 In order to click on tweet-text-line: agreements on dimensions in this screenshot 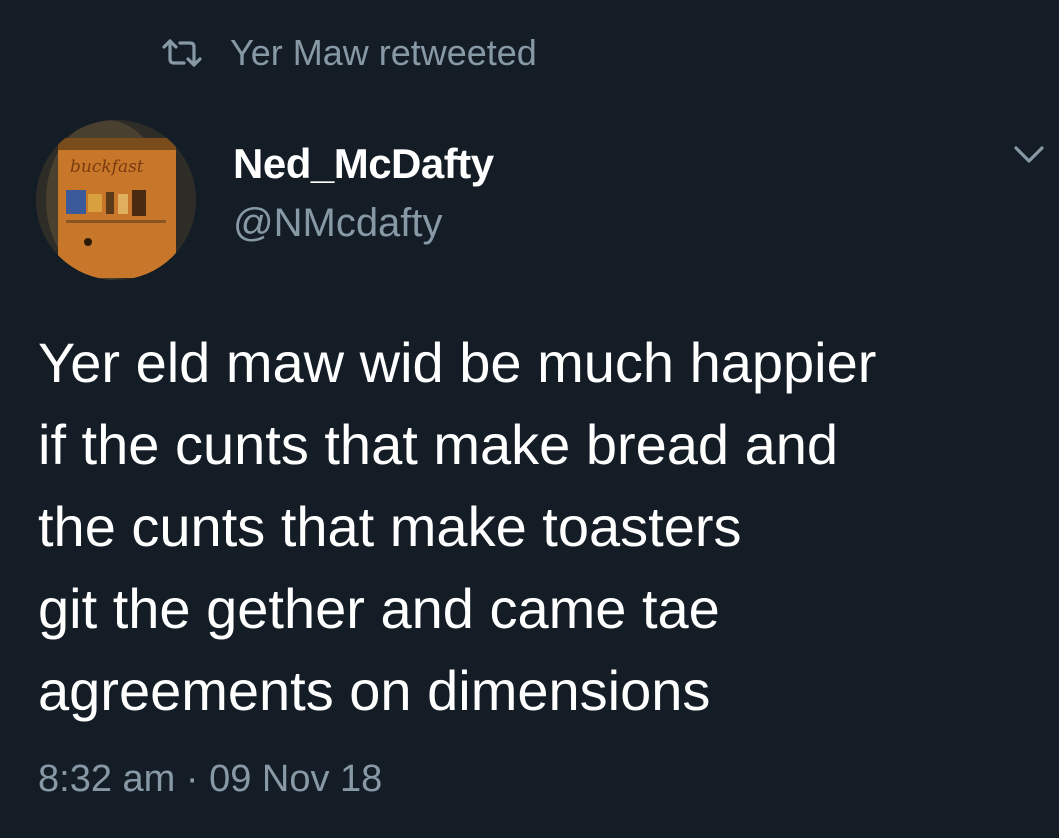, I will do `click(374, 690)`.